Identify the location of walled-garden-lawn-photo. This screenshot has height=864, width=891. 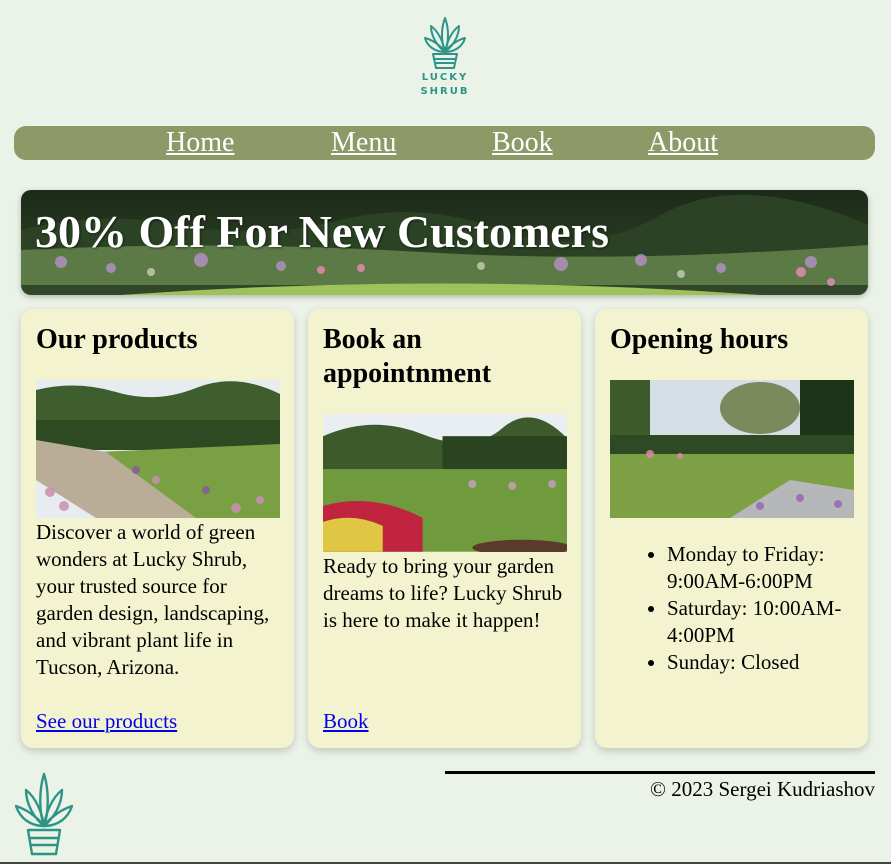
(732, 449).